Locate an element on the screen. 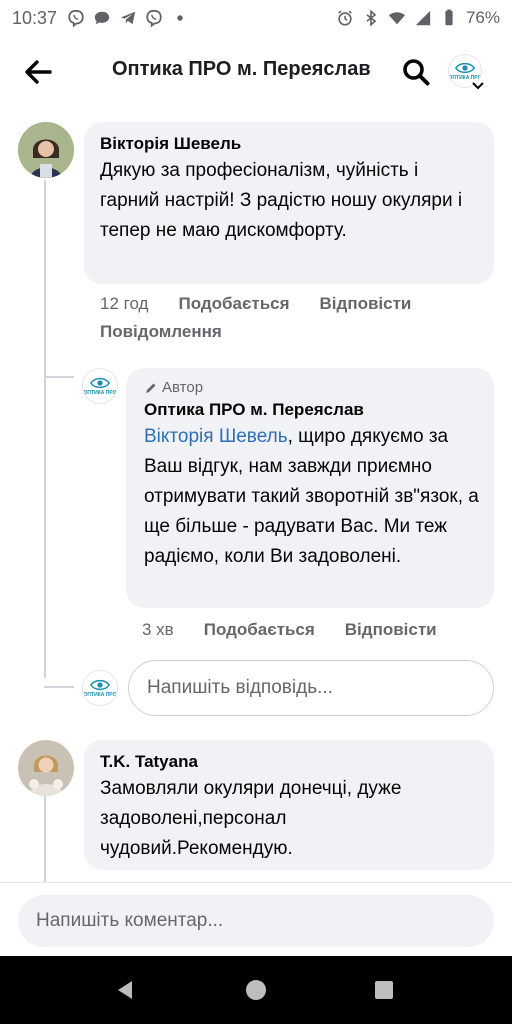  search-button is located at coordinates (416, 72).